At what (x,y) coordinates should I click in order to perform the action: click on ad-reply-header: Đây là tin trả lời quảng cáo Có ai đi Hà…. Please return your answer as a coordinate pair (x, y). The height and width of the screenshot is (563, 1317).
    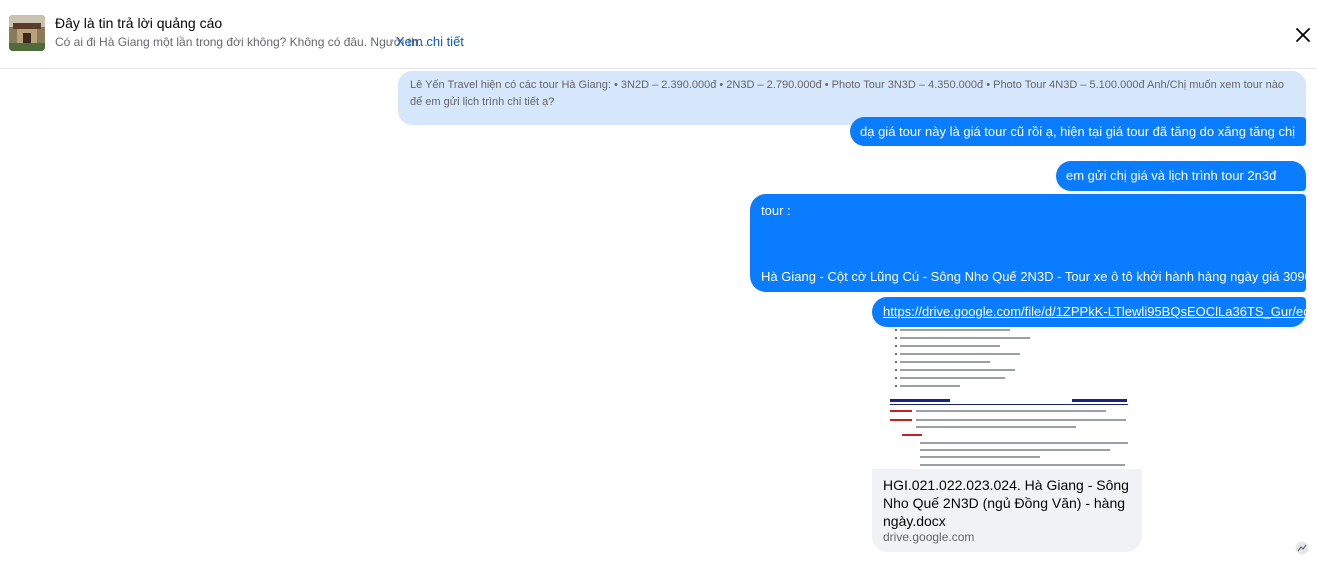
    Looking at the image, I should click on (658, 34).